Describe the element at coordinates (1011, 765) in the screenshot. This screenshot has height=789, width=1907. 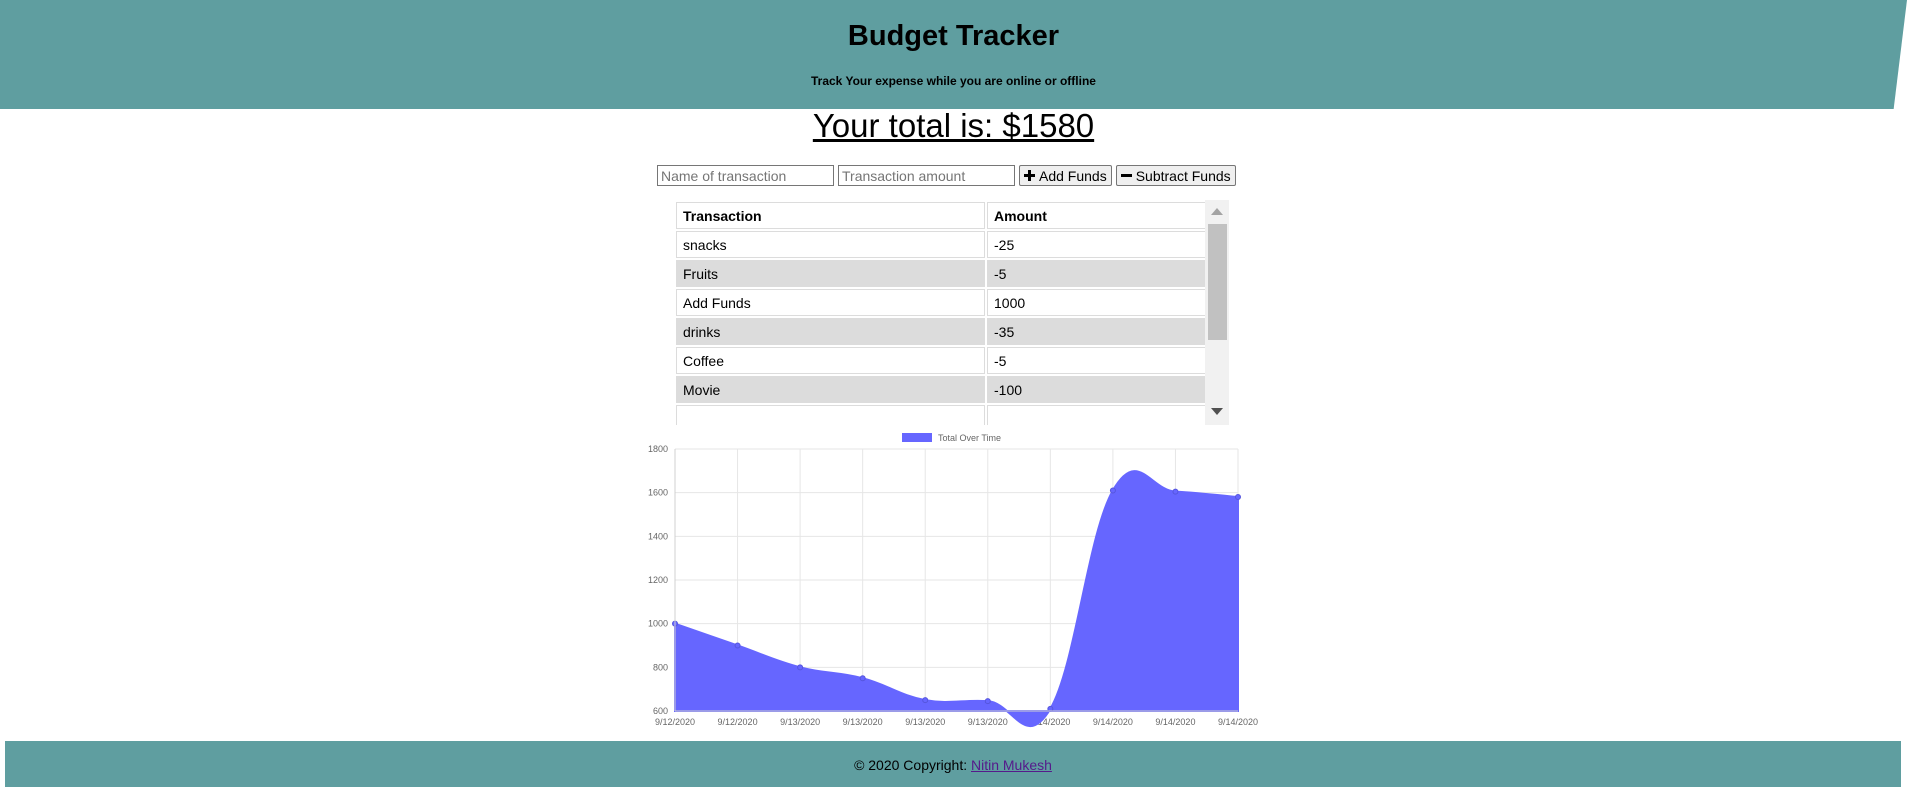
I see `author-link: Nitin Mukesh` at that location.